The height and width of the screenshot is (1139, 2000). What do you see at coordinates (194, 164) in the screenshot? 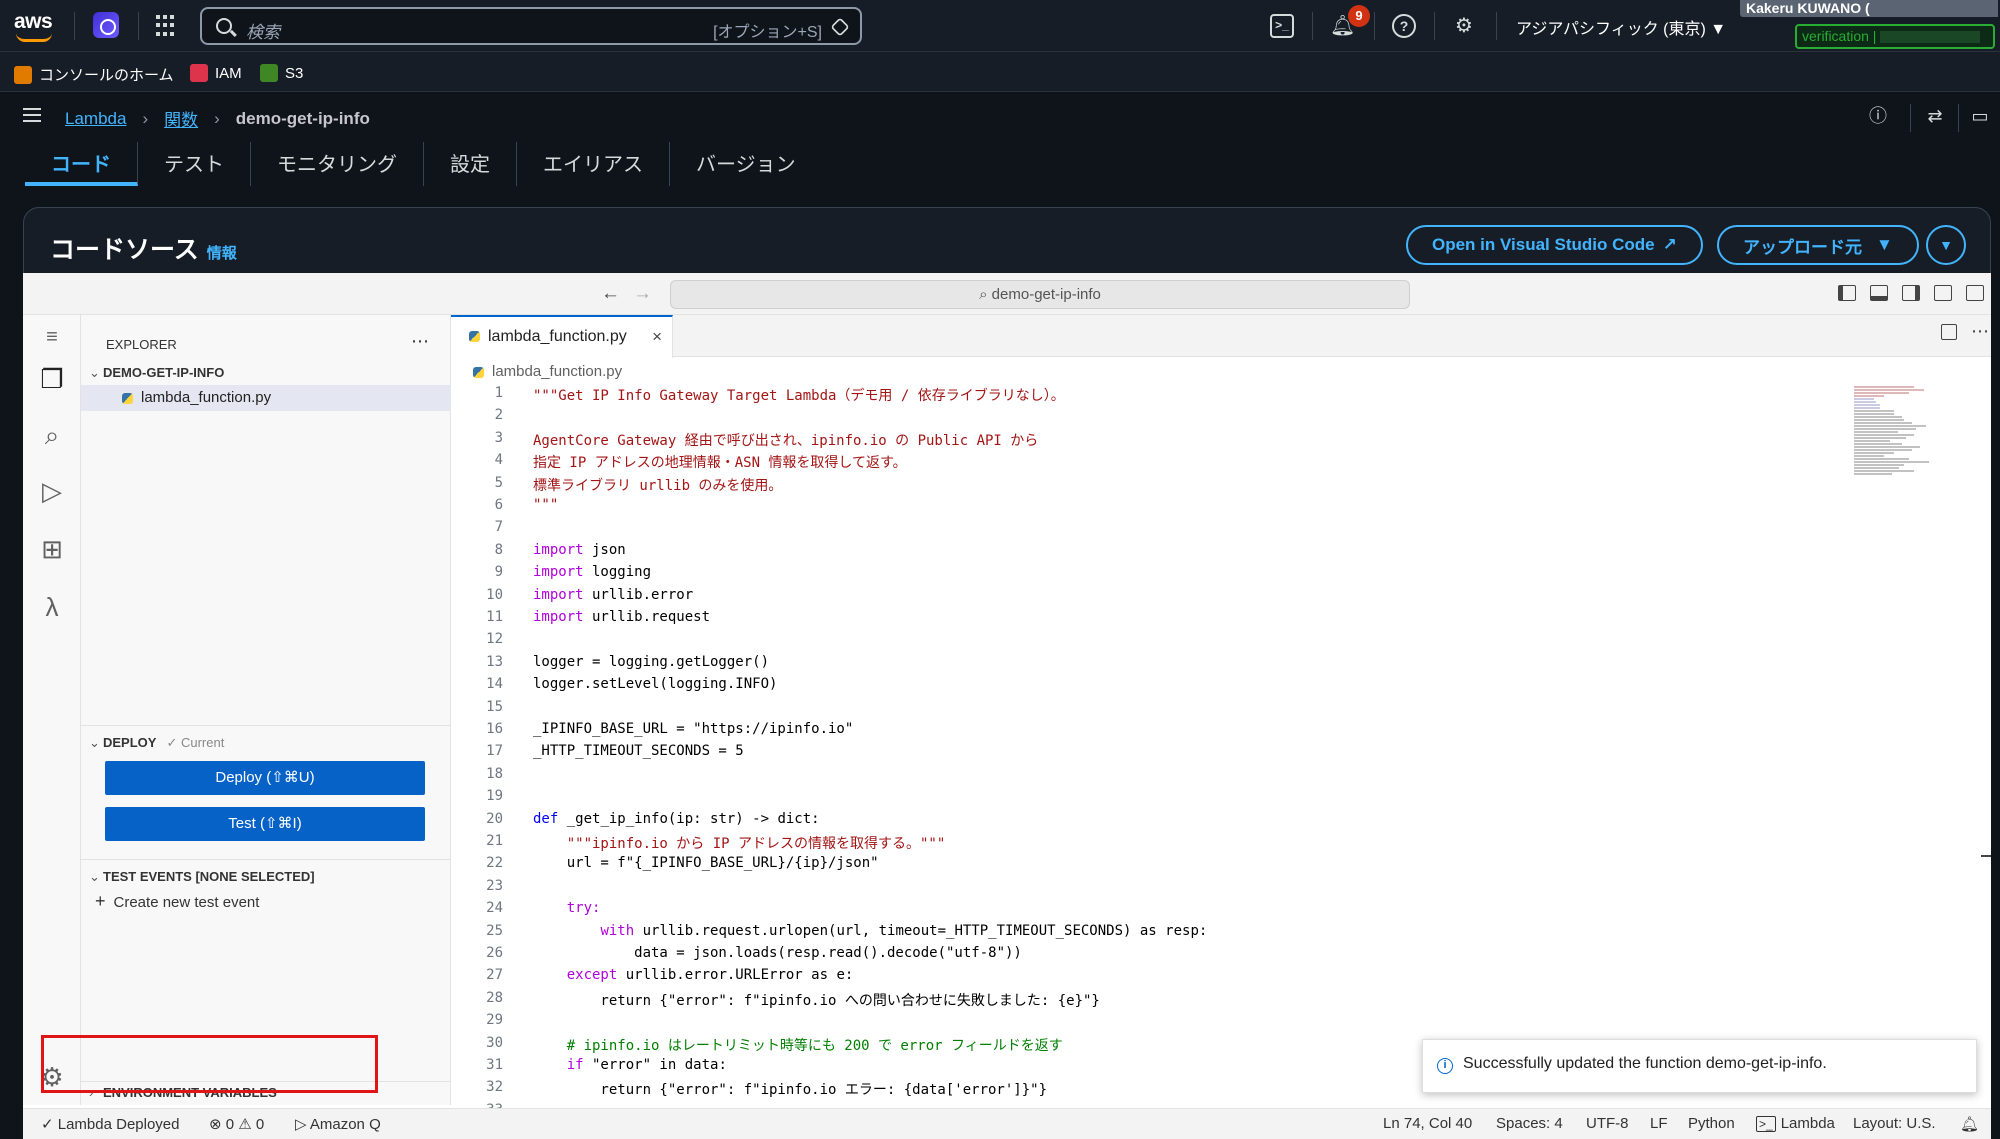
I see `tab-test: テスト` at bounding box center [194, 164].